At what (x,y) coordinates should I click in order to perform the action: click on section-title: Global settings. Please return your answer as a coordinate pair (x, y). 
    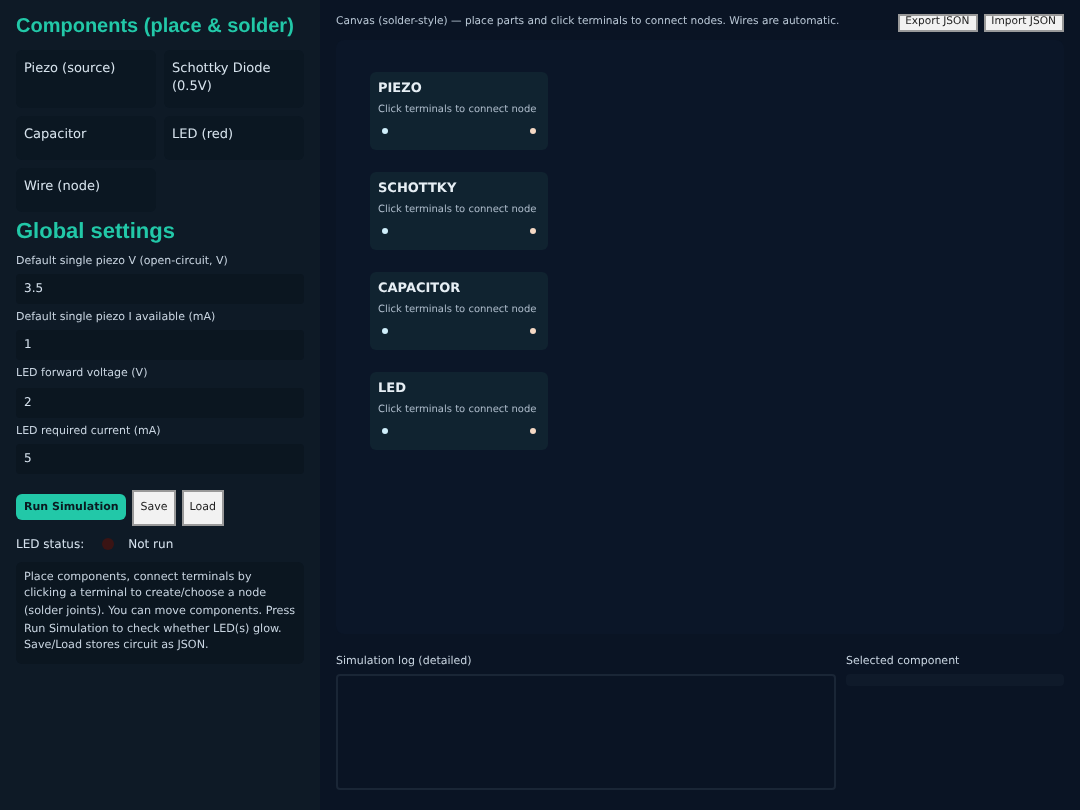
    Looking at the image, I should click on (96, 234).